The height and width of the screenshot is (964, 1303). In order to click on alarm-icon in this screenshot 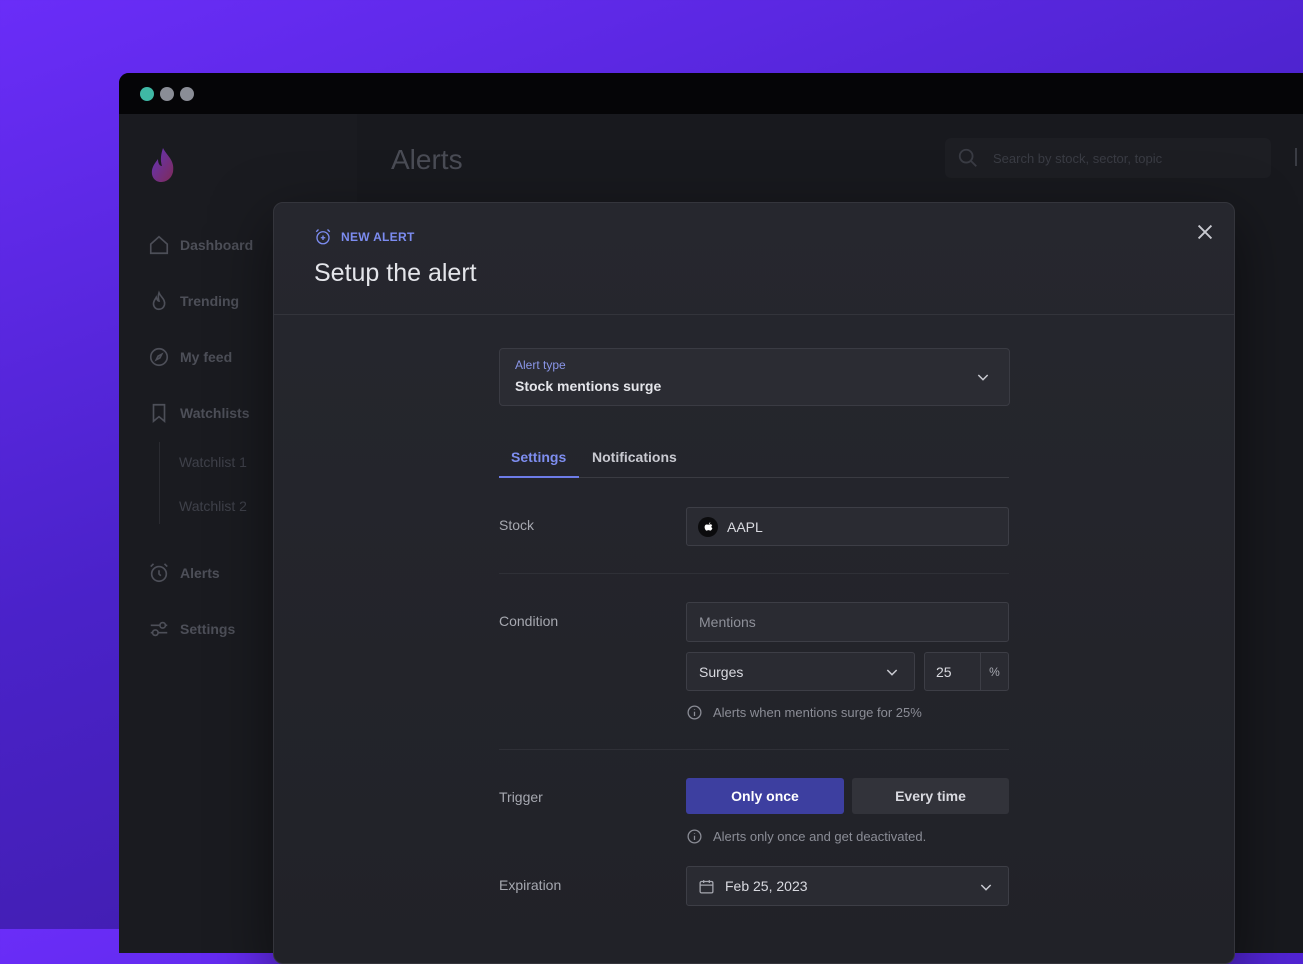, I will do `click(159, 573)`.